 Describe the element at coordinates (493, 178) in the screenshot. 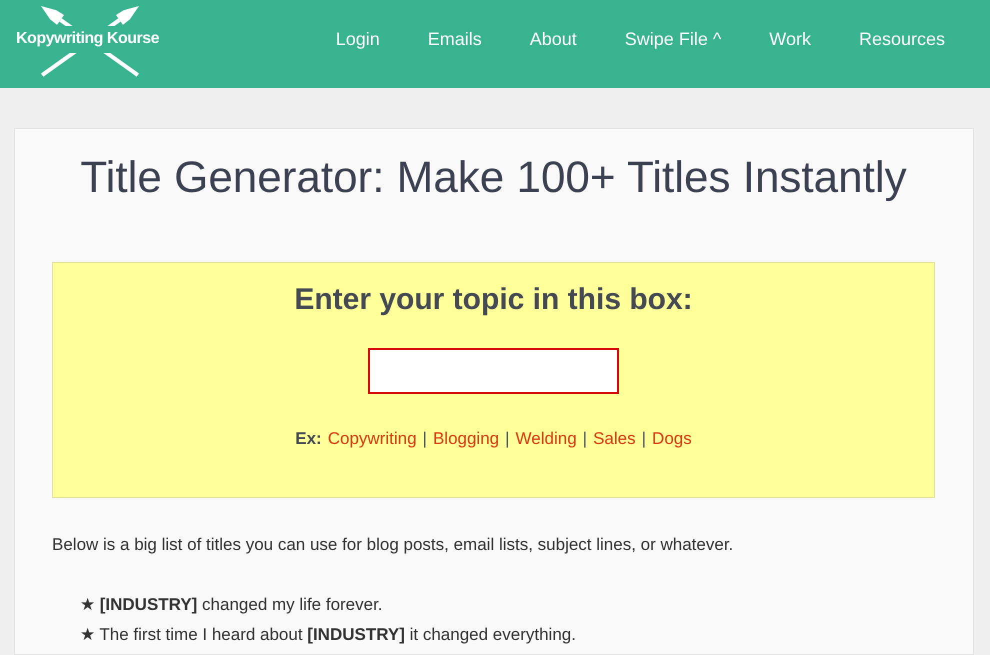

I see `page-title: Title Generator: Make 100+ Titles Instantly` at that location.